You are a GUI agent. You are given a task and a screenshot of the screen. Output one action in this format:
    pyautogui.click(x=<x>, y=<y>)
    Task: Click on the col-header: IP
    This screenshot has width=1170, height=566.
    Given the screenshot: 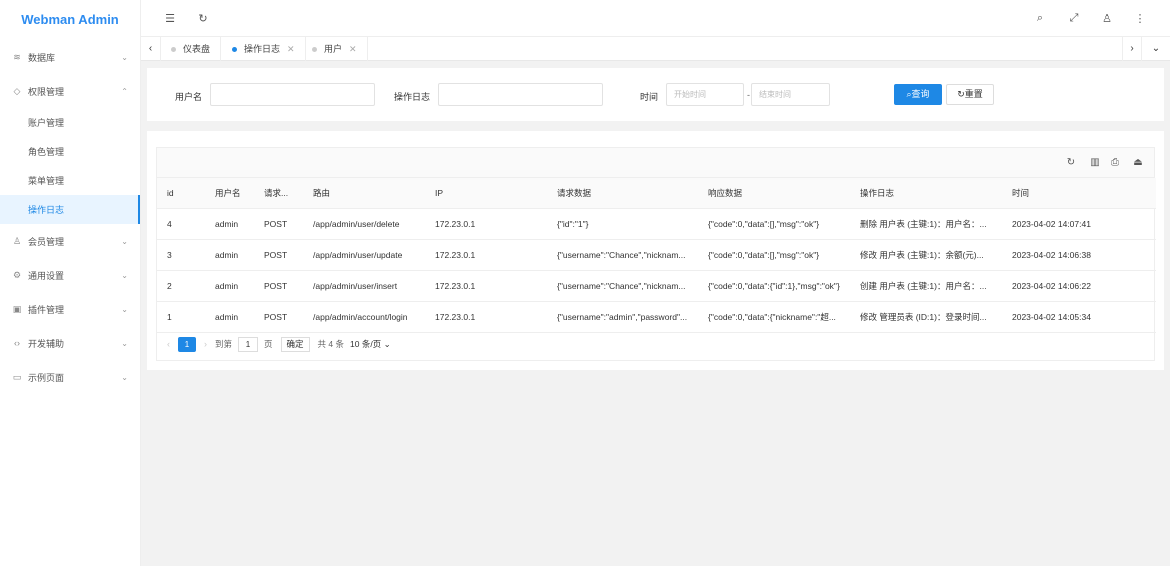 What is the action you would take?
    pyautogui.click(x=486, y=193)
    